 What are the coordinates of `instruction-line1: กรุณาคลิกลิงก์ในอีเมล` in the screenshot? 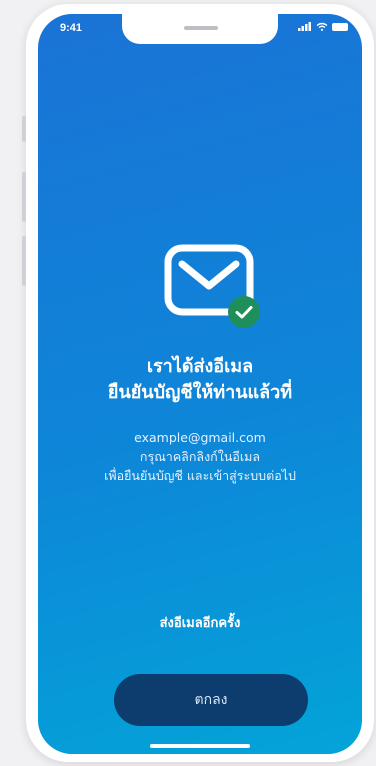 It's located at (200, 456).